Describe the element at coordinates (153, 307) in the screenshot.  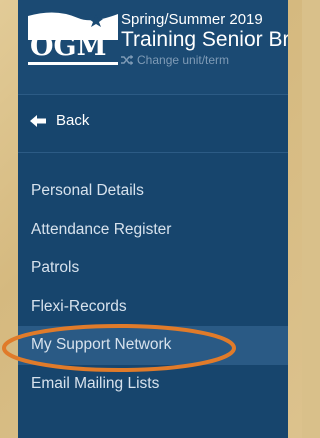
I see `menu-item-flexi-records: Flexi-Records` at that location.